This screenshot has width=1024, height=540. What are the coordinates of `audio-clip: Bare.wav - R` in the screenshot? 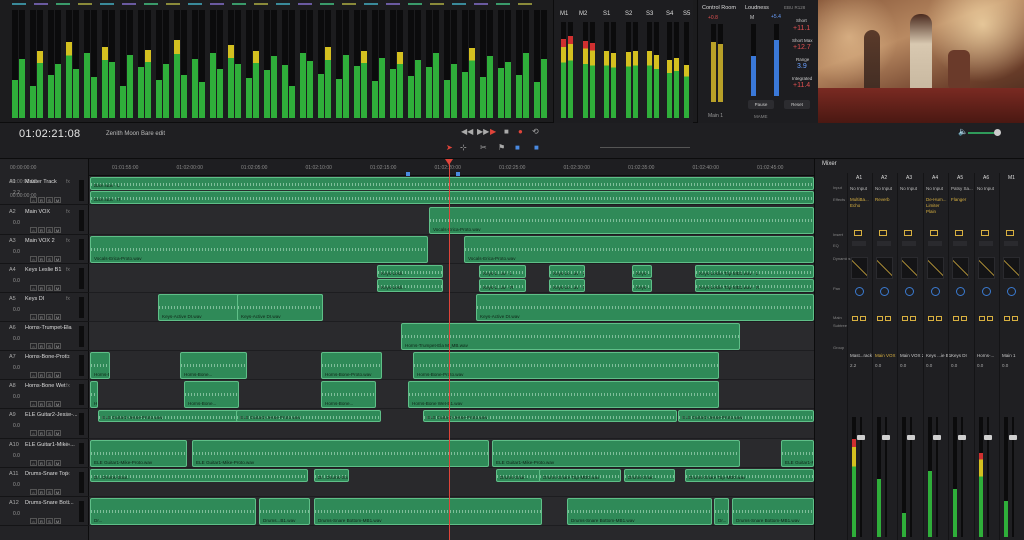 It's located at (452, 197).